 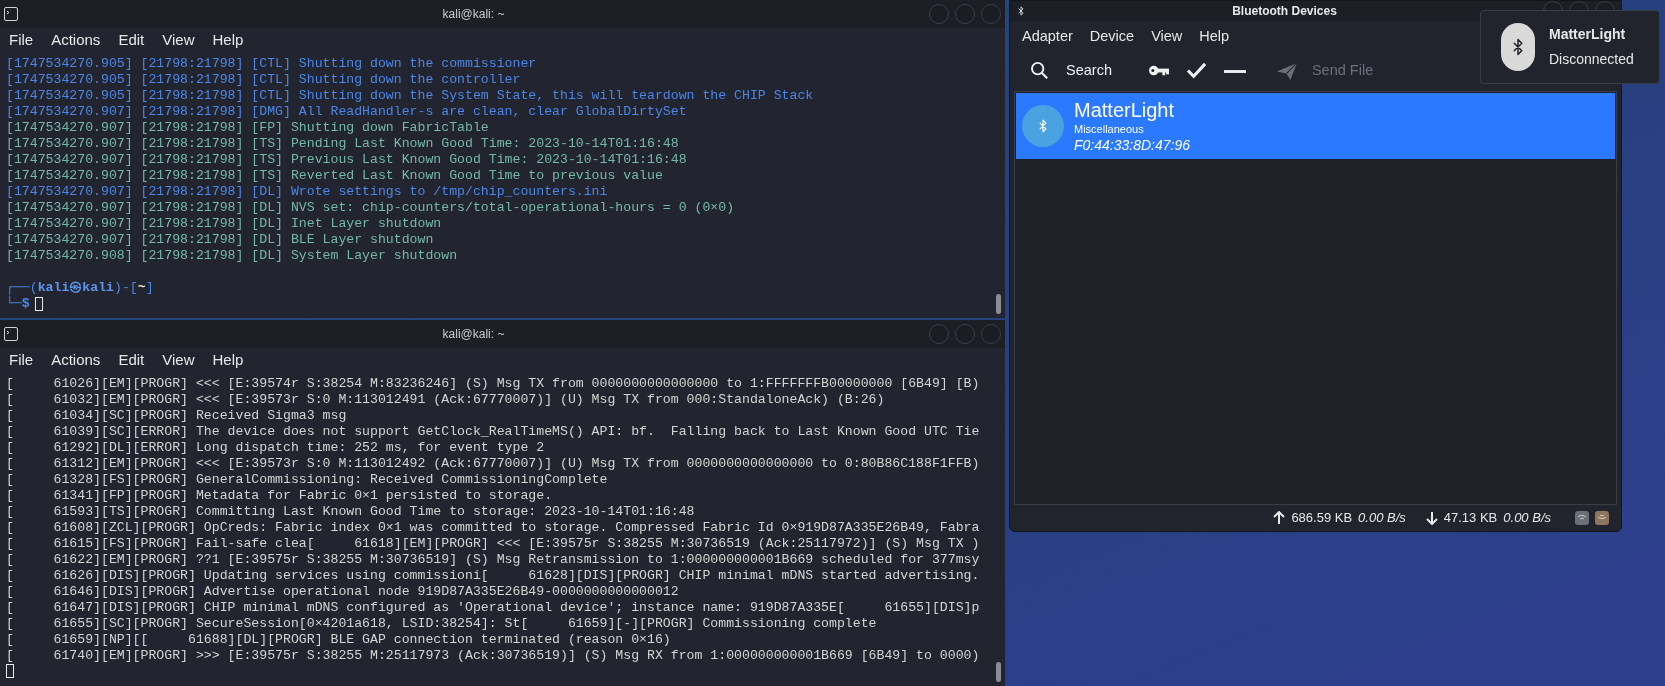 I want to click on log-line: [1747534270.907] [21798:21798] [TS] Pending Last Known Good Time: 2023-10-14T01:16:48, so click(x=343, y=144).